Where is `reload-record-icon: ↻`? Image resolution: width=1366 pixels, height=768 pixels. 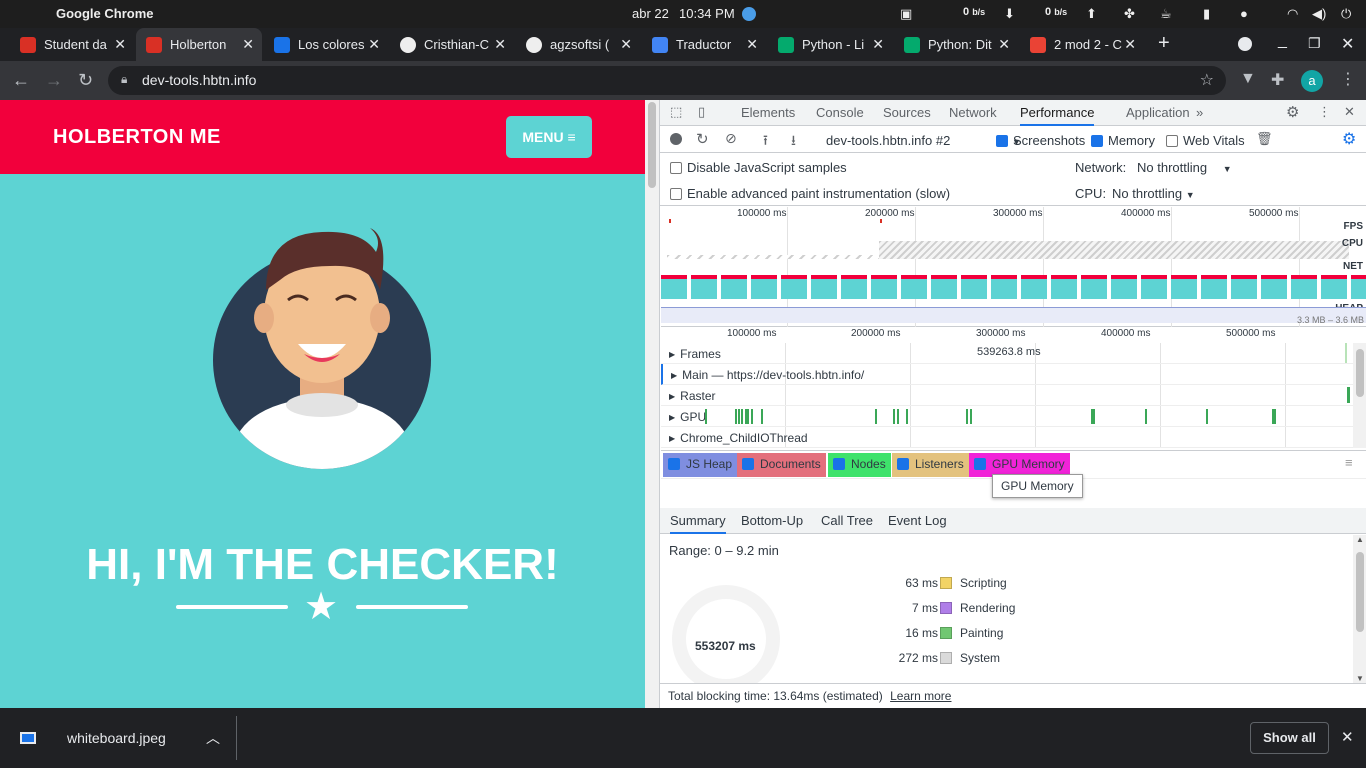 reload-record-icon: ↻ is located at coordinates (702, 139).